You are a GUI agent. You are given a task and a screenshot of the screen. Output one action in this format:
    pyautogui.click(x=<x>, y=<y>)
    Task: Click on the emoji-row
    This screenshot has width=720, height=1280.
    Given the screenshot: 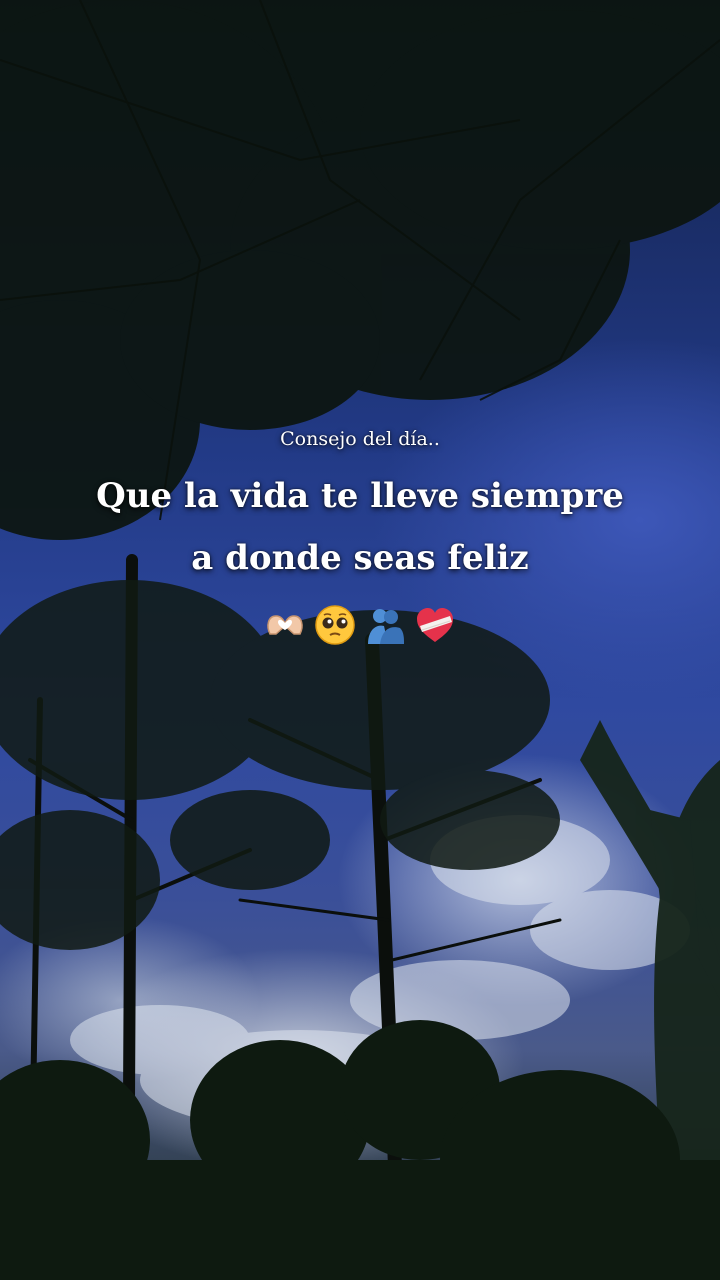 What is the action you would take?
    pyautogui.click(x=360, y=625)
    